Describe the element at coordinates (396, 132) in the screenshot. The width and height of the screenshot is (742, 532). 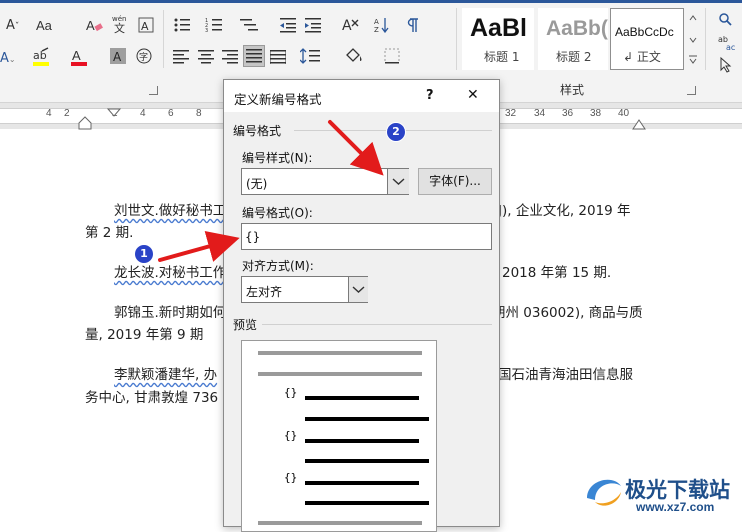
I see `step-marker-2: 2` at that location.